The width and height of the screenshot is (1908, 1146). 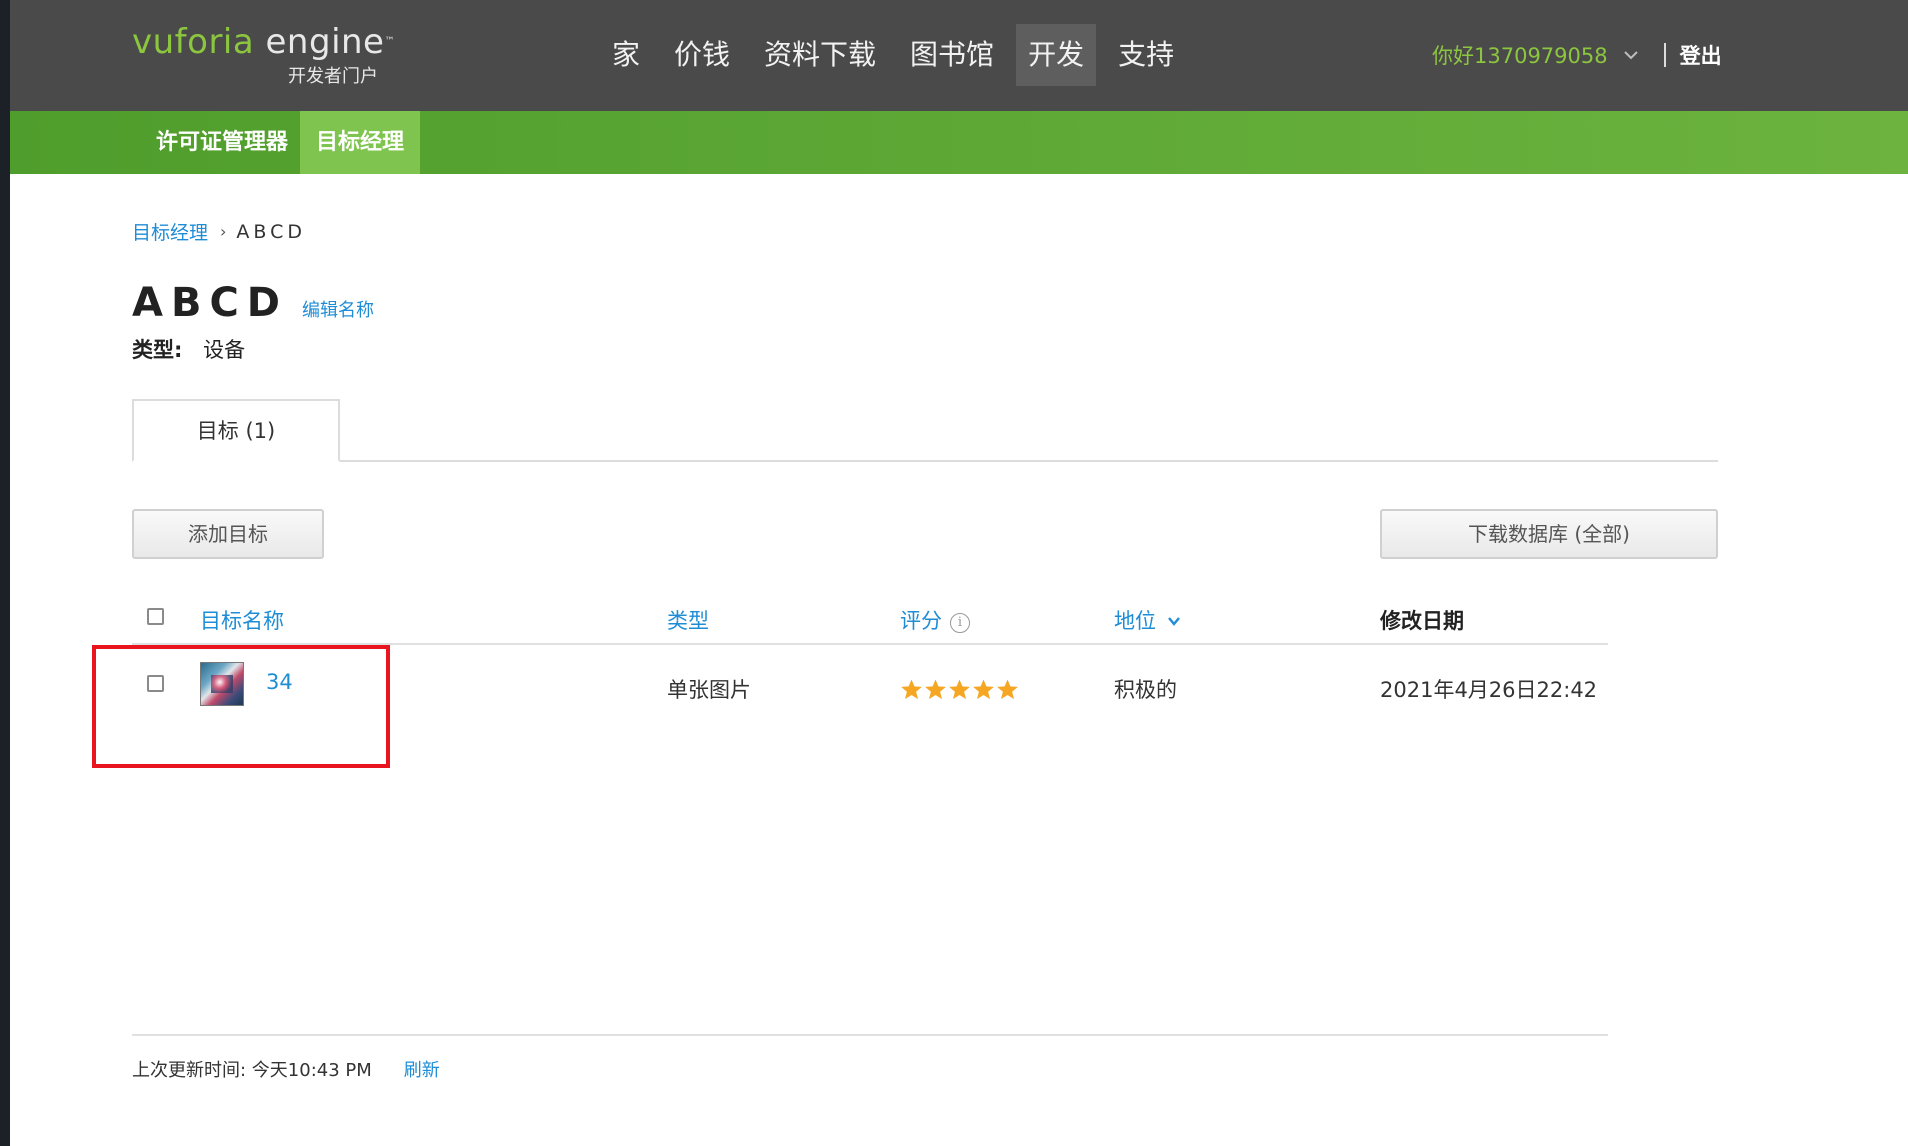 I want to click on breadcrumb-current: ABCD, so click(x=271, y=231).